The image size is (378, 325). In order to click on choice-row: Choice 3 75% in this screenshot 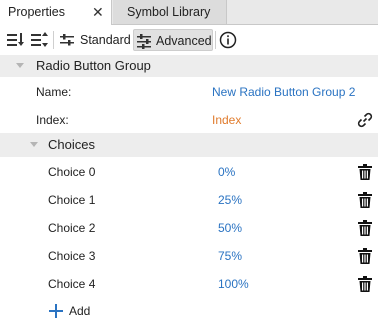, I will do `click(189, 256)`.